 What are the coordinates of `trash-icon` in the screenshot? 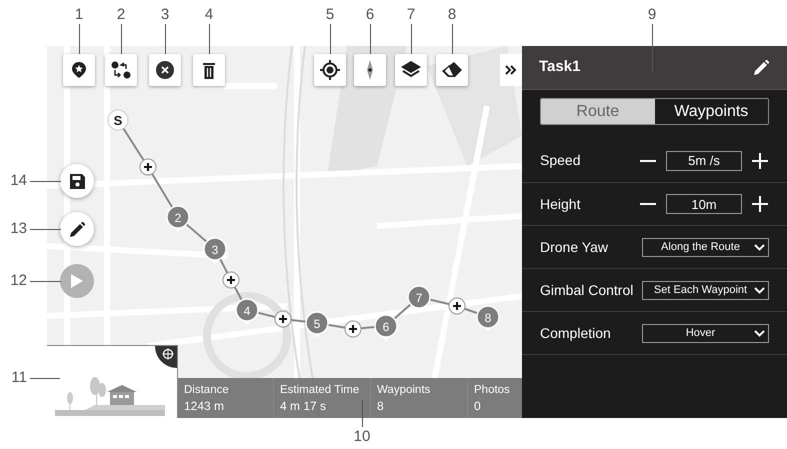 It's located at (209, 70).